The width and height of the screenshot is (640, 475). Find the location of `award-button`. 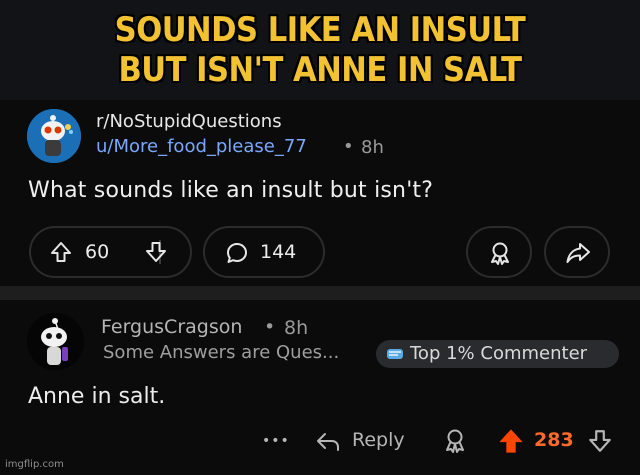

award-button is located at coordinates (499, 252).